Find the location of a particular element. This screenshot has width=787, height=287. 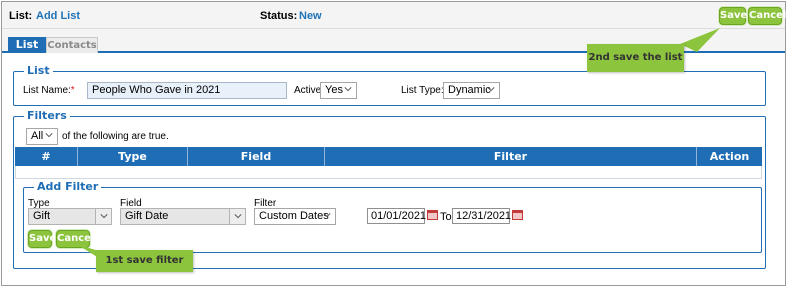

callout-save-list: 2nd save the list is located at coordinates (635, 58).